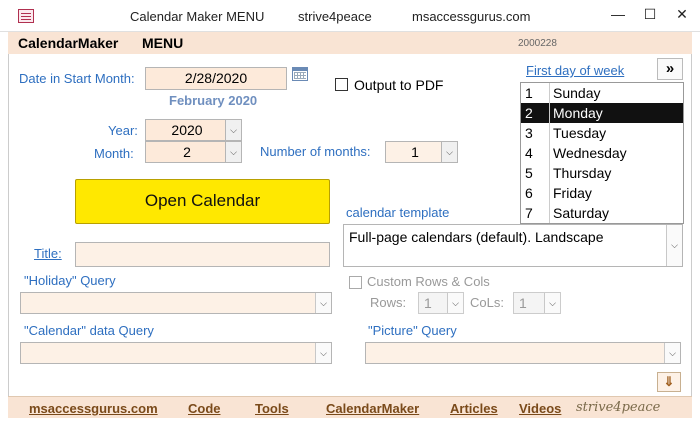 The height and width of the screenshot is (428, 700). What do you see at coordinates (537, 43) in the screenshot?
I see `version-label: 2000228` at bounding box center [537, 43].